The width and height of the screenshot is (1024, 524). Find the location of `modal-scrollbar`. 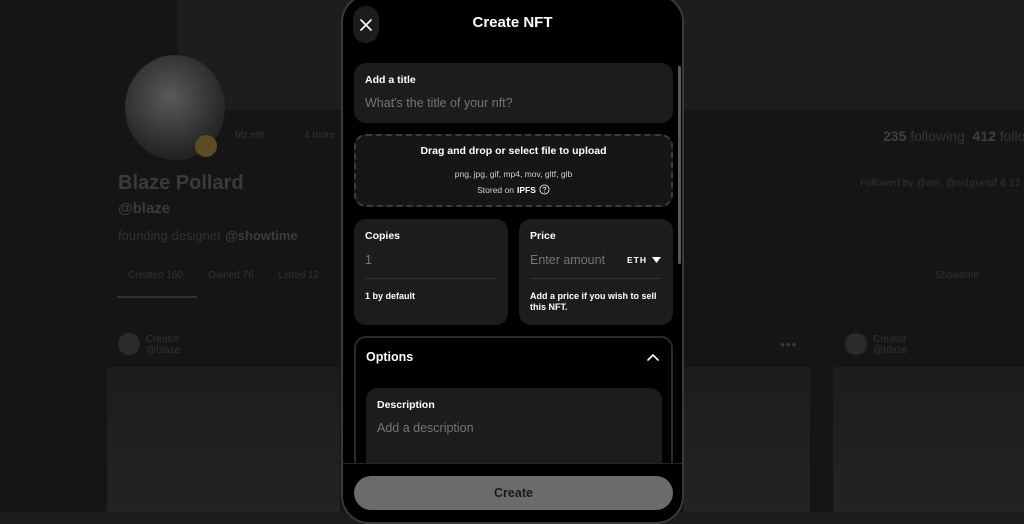

modal-scrollbar is located at coordinates (679, 165).